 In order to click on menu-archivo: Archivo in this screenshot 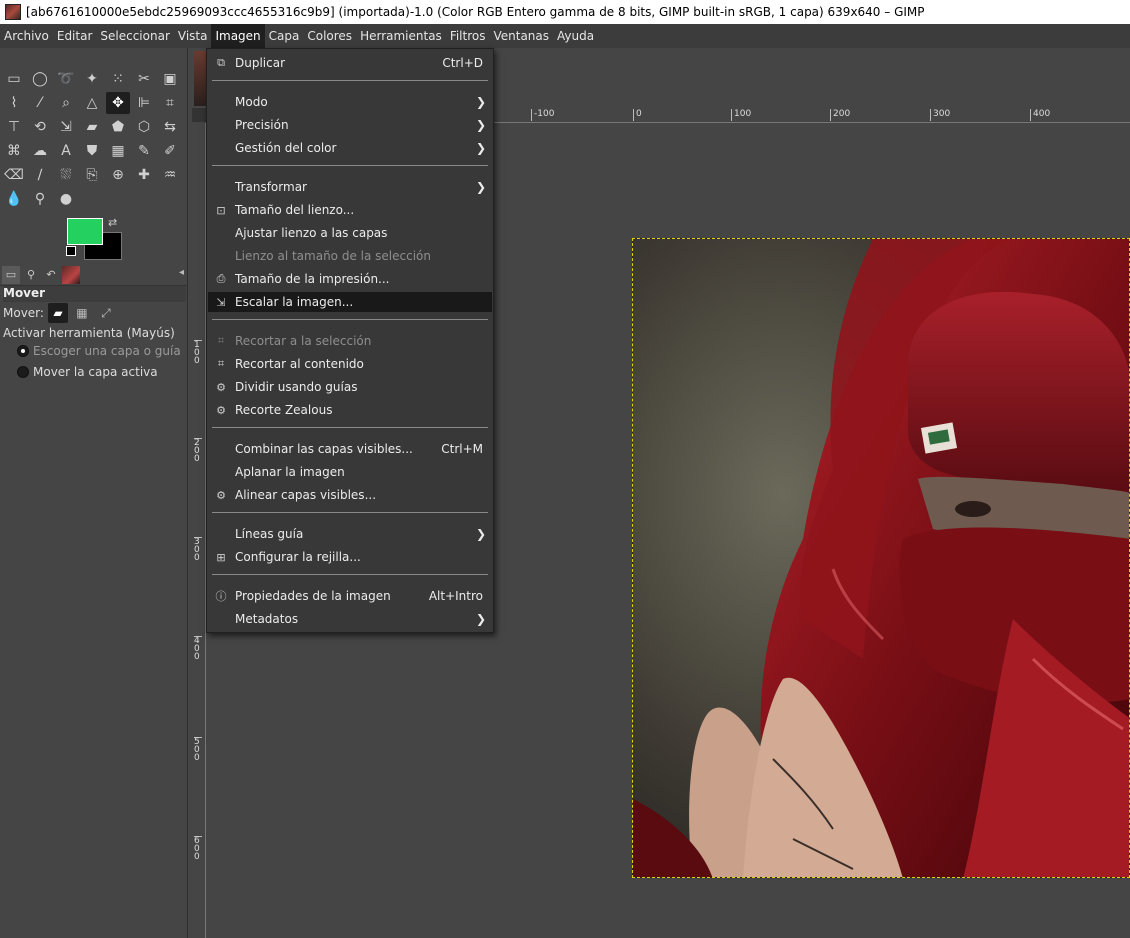, I will do `click(26, 36)`.